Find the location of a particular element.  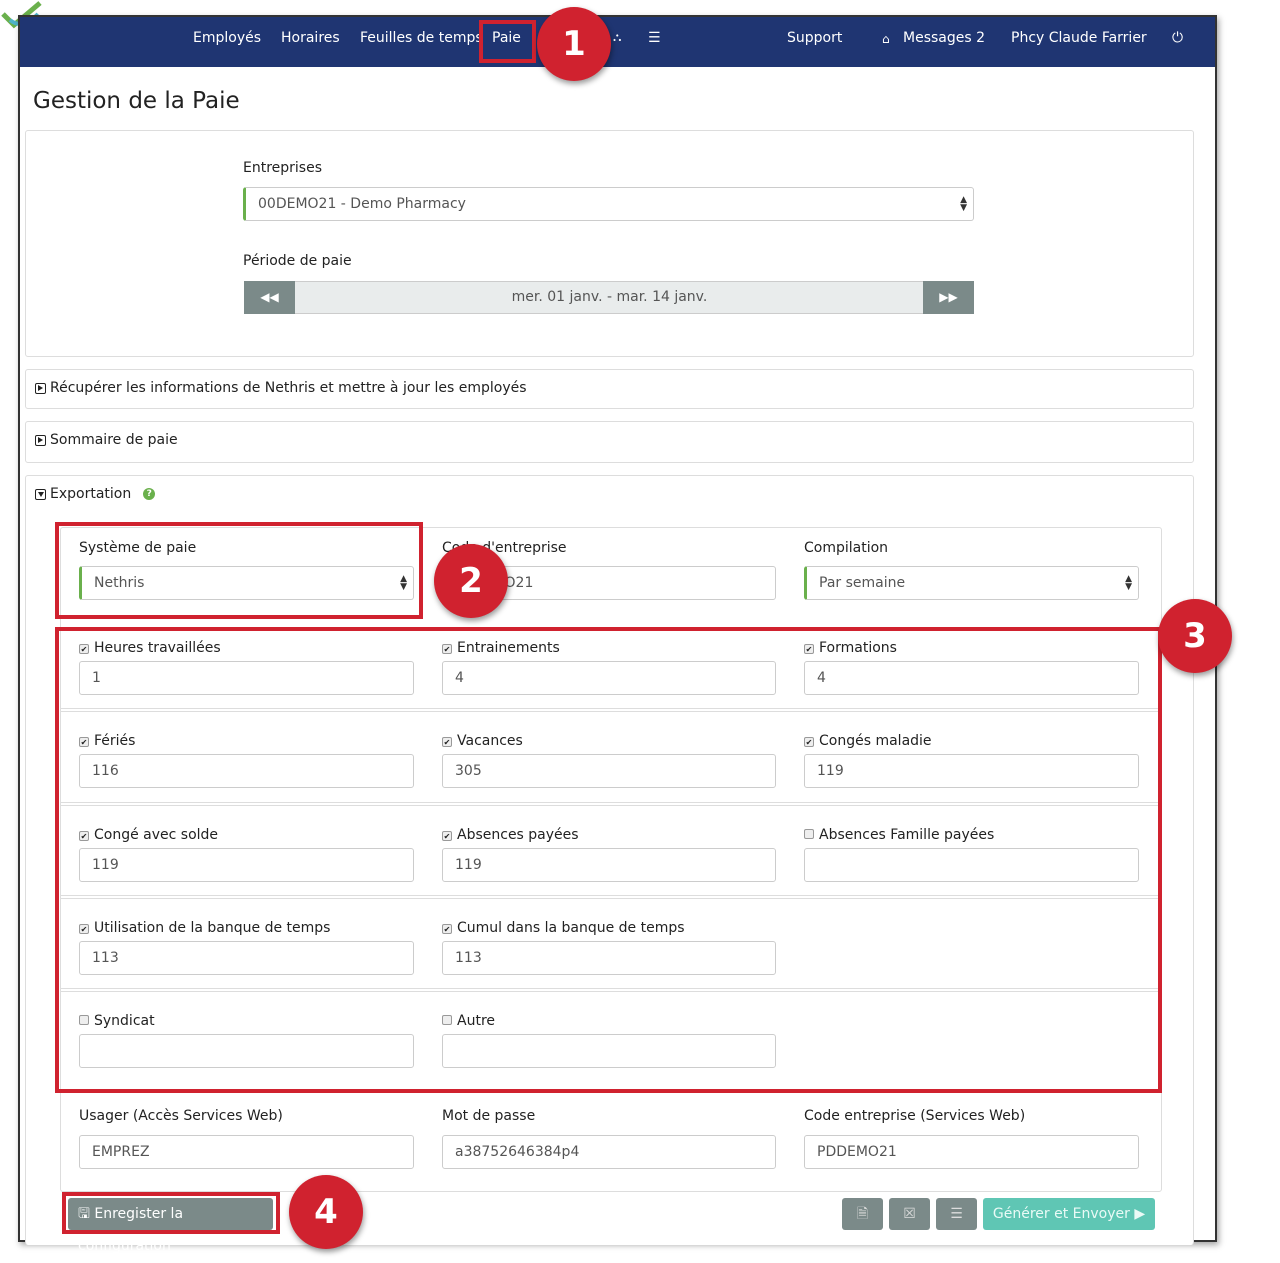

ws-code-input: PDDEMO21 is located at coordinates (971, 1152).